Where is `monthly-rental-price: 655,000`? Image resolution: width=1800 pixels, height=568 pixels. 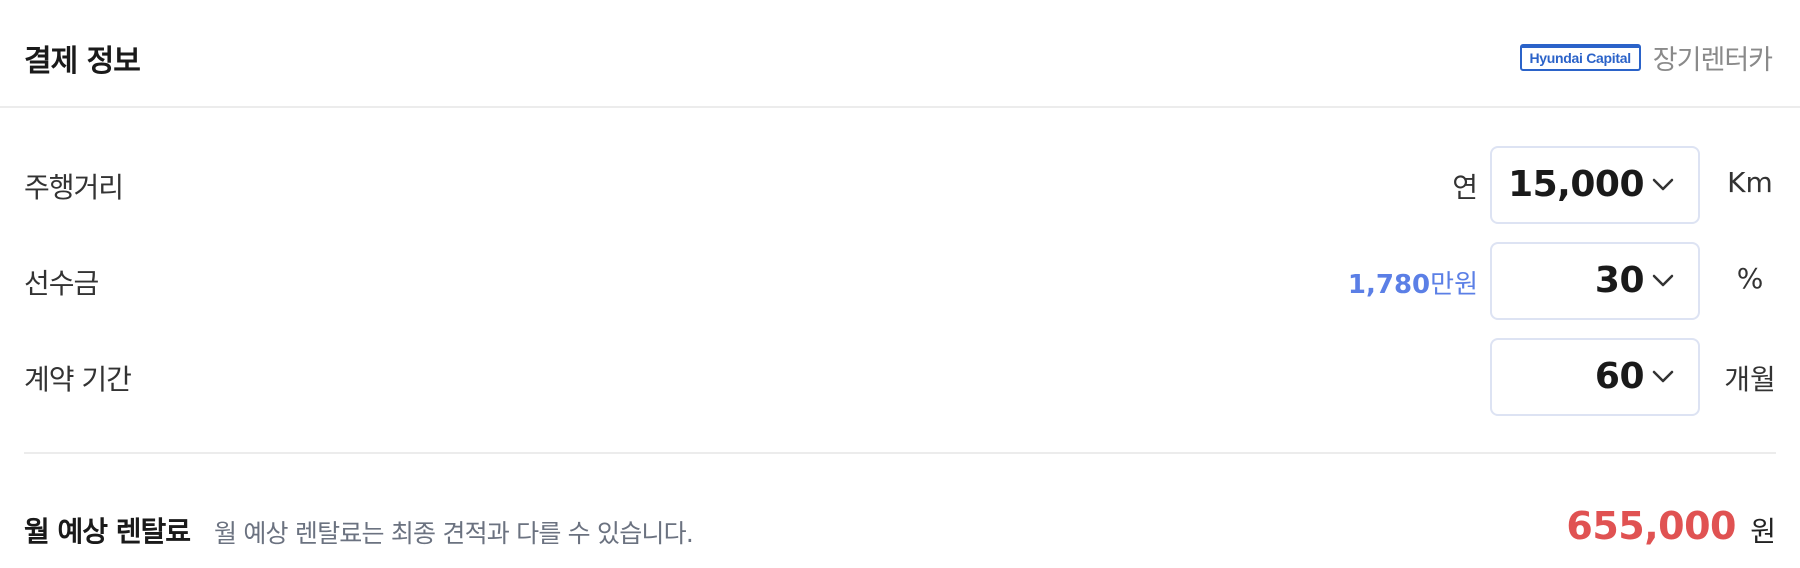
monthly-rental-price: 655,000 is located at coordinates (1651, 526).